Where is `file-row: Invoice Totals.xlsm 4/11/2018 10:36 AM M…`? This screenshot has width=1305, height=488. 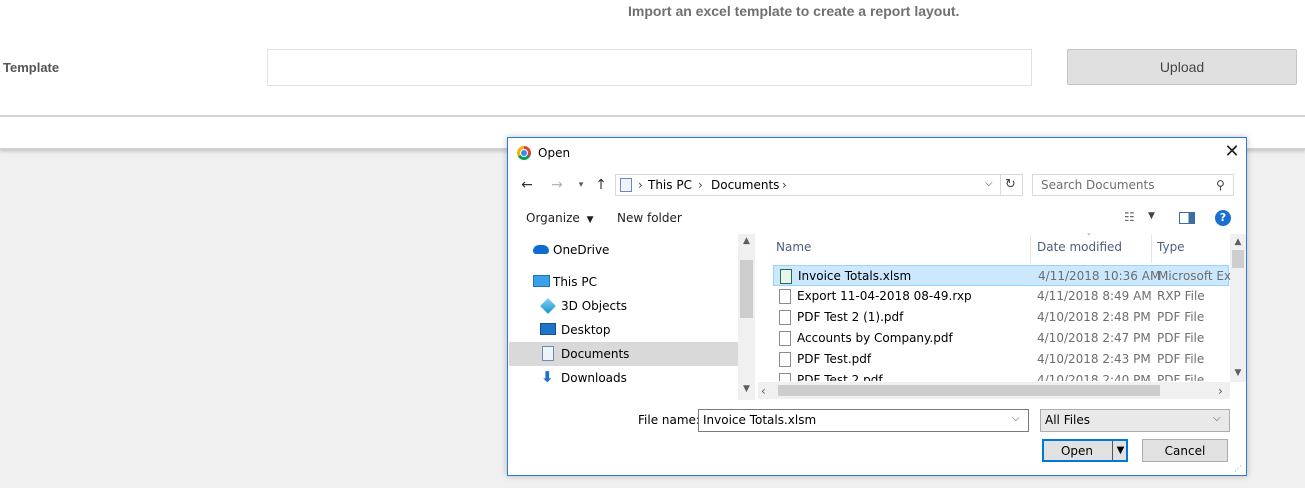 file-row: Invoice Totals.xlsm 4/11/2018 10:36 AM M… is located at coordinates (1001, 275).